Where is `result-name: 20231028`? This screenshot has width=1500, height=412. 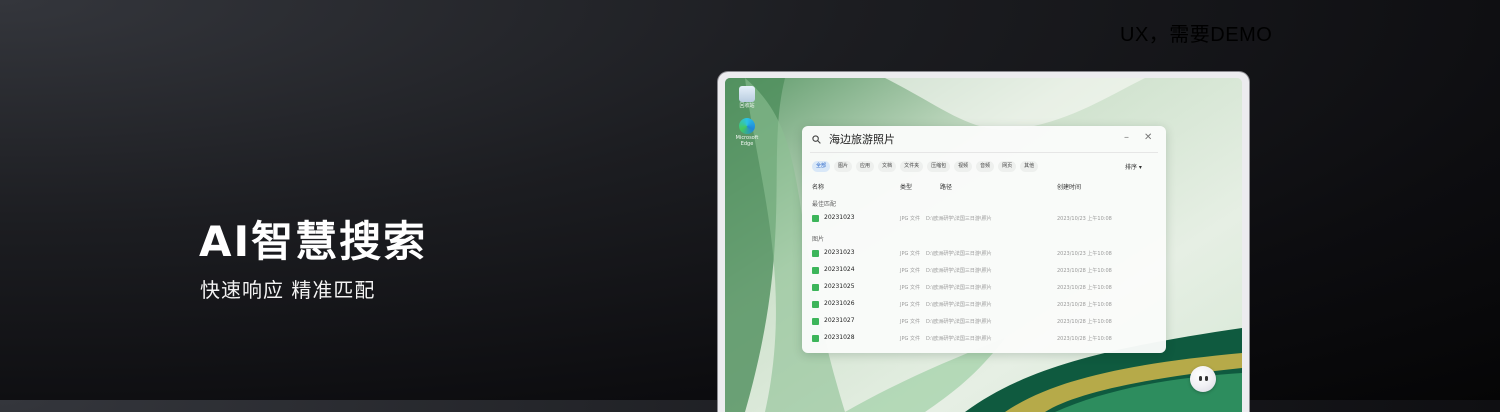 result-name: 20231028 is located at coordinates (839, 337).